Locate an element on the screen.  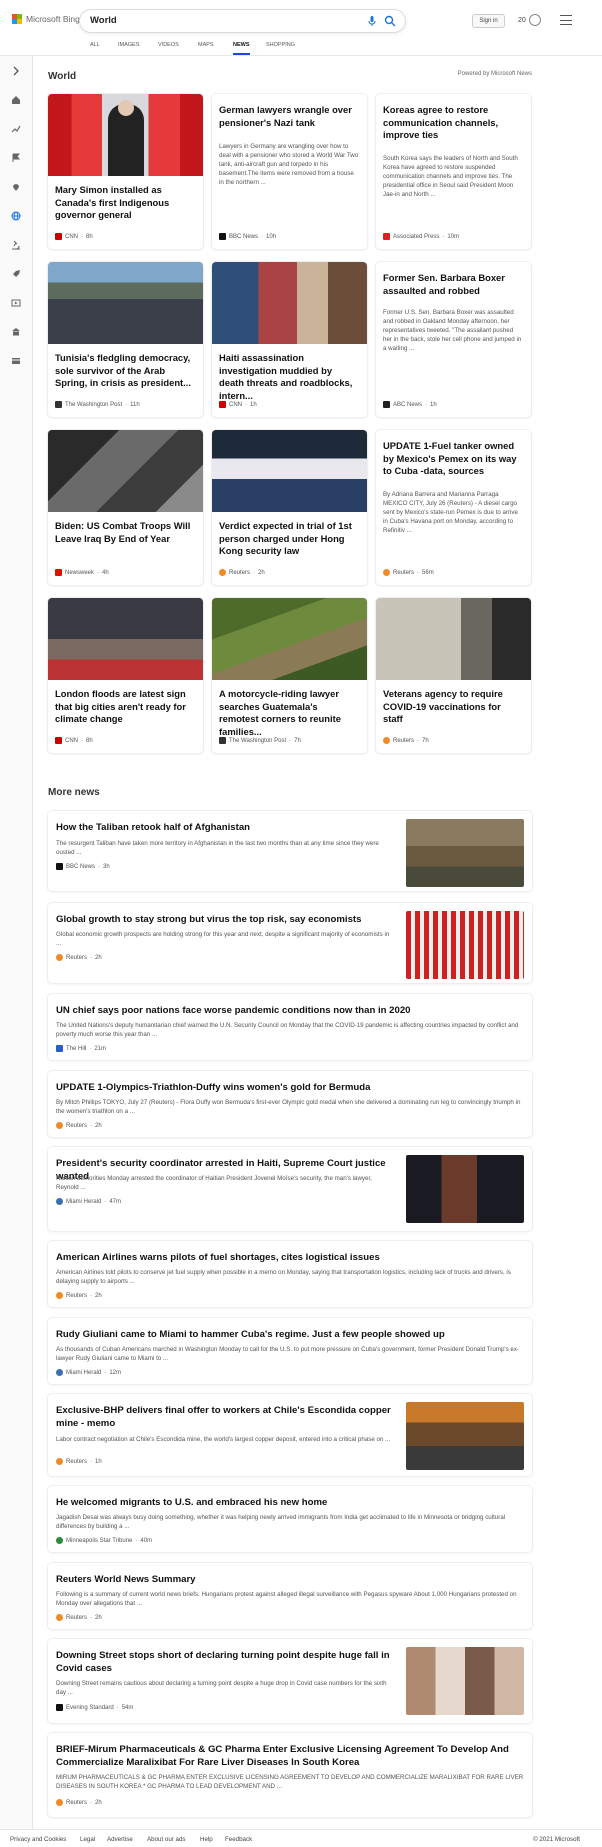
expand-chevron-icon is located at coordinates (16, 71).